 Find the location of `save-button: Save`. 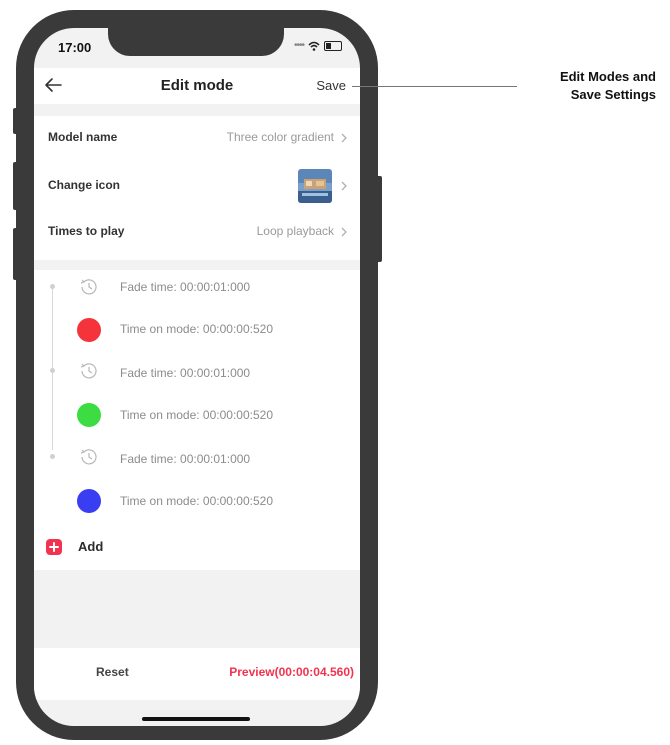

save-button: Save is located at coordinates (331, 85).